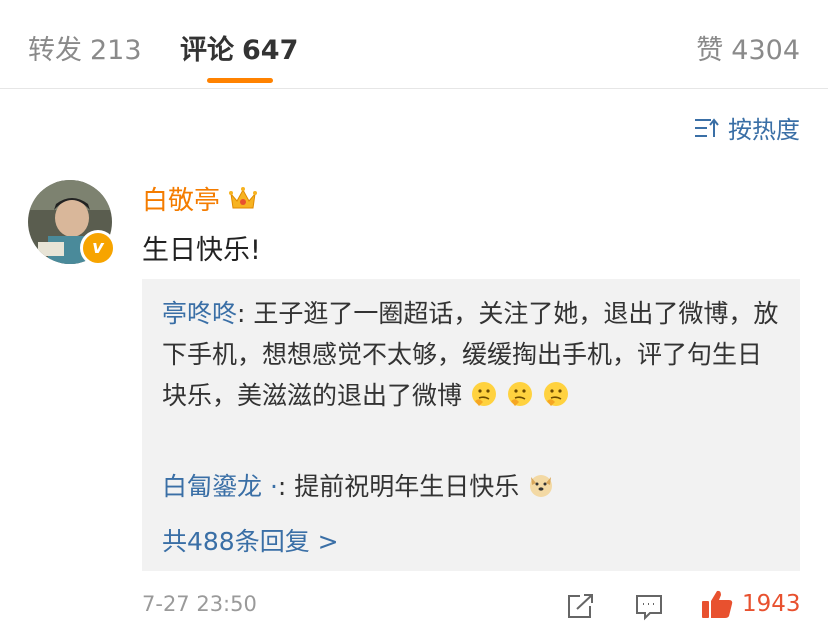 The image size is (828, 639). What do you see at coordinates (407, 486) in the screenshot?
I see `reply-text: 提前祝明年生日快乐` at bounding box center [407, 486].